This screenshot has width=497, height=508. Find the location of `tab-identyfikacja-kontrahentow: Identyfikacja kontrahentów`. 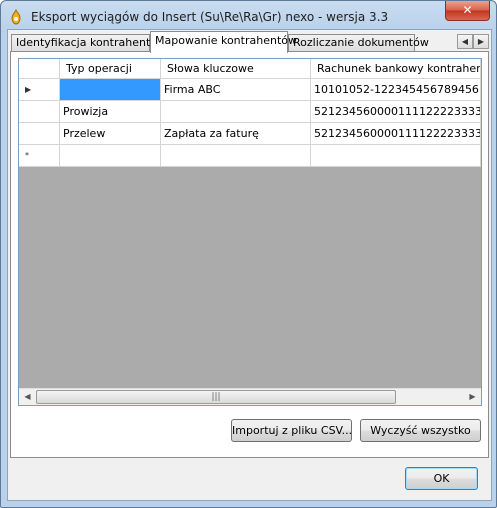

tab-identyfikacja-kontrahentow: Identyfikacja kontrahentów is located at coordinates (88, 42).